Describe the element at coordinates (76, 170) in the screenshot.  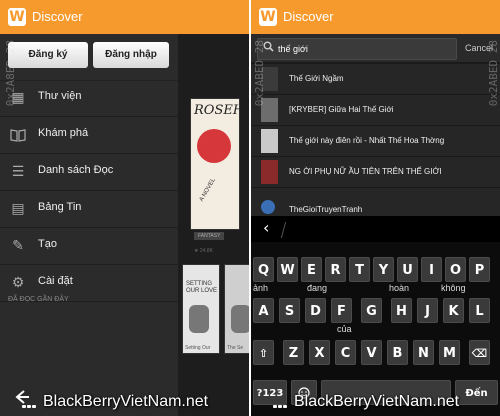
I see `menu-item-label: Danh sách Đọc` at that location.